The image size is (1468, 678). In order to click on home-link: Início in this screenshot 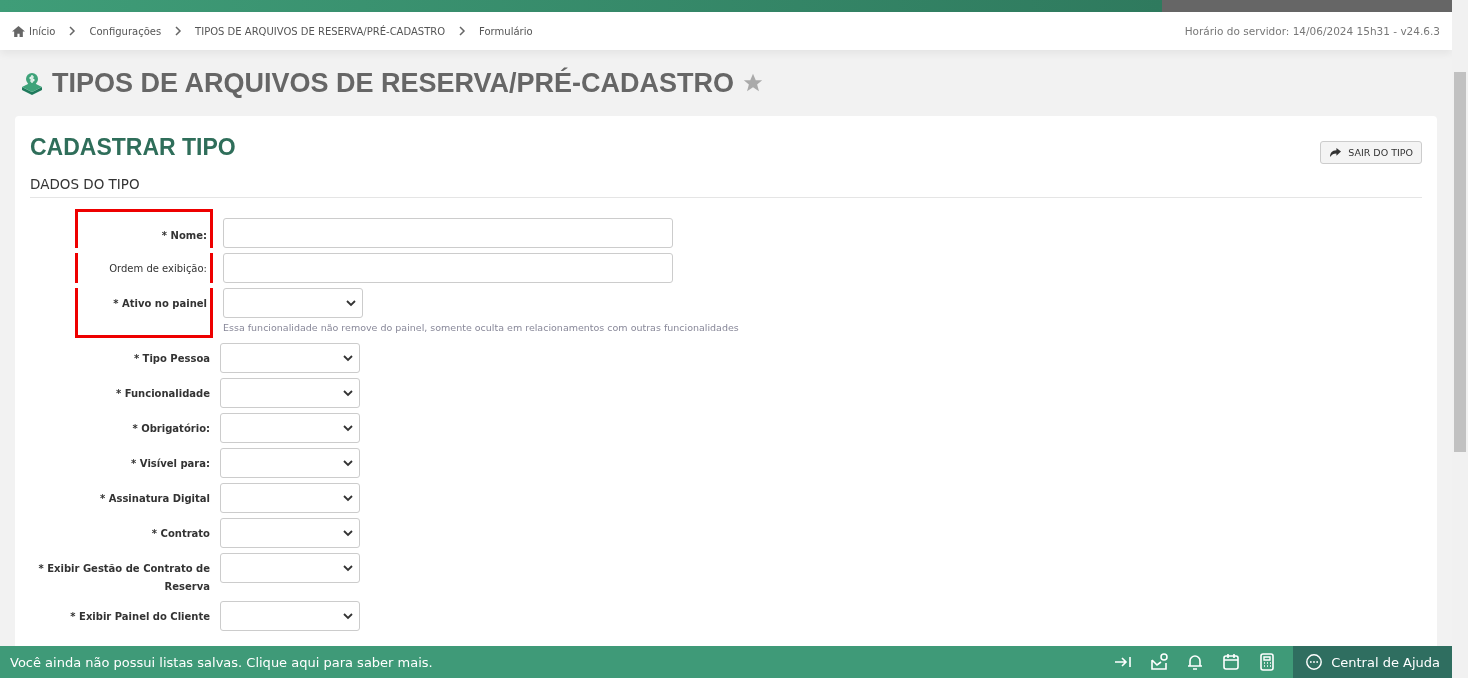, I will do `click(34, 31)`.